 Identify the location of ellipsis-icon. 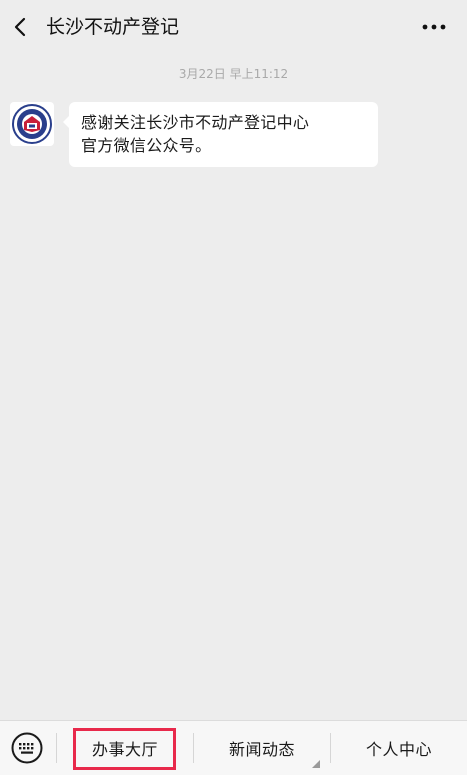
(434, 27).